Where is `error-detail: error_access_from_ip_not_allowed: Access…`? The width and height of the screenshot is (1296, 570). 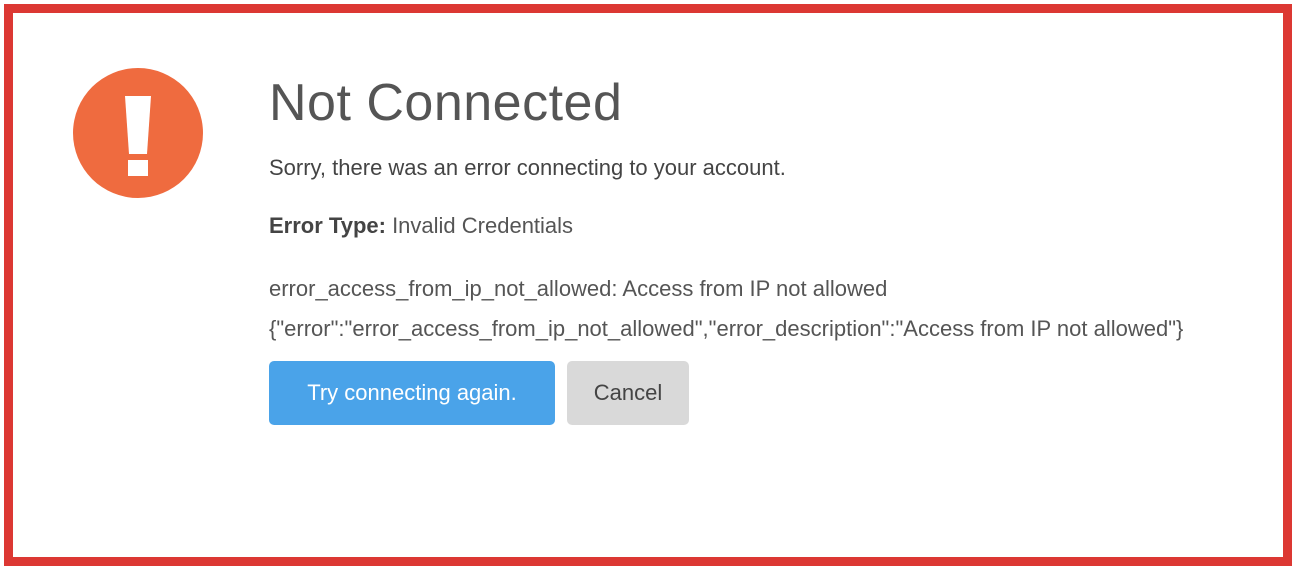
error-detail: error_access_from_ip_not_allowed: Access… is located at coordinates (754, 309).